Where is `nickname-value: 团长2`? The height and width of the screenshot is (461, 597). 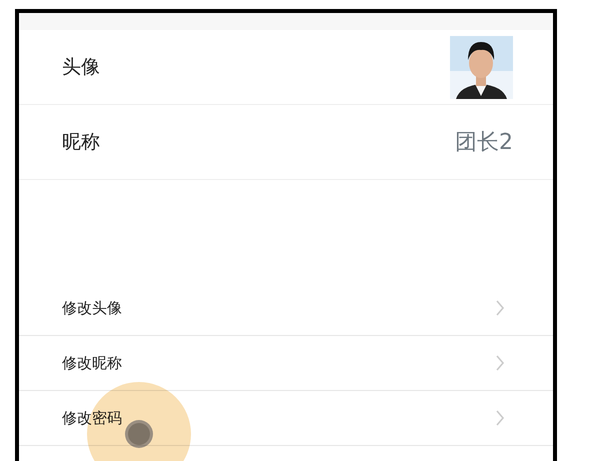
nickname-value: 团长2 is located at coordinates (484, 143).